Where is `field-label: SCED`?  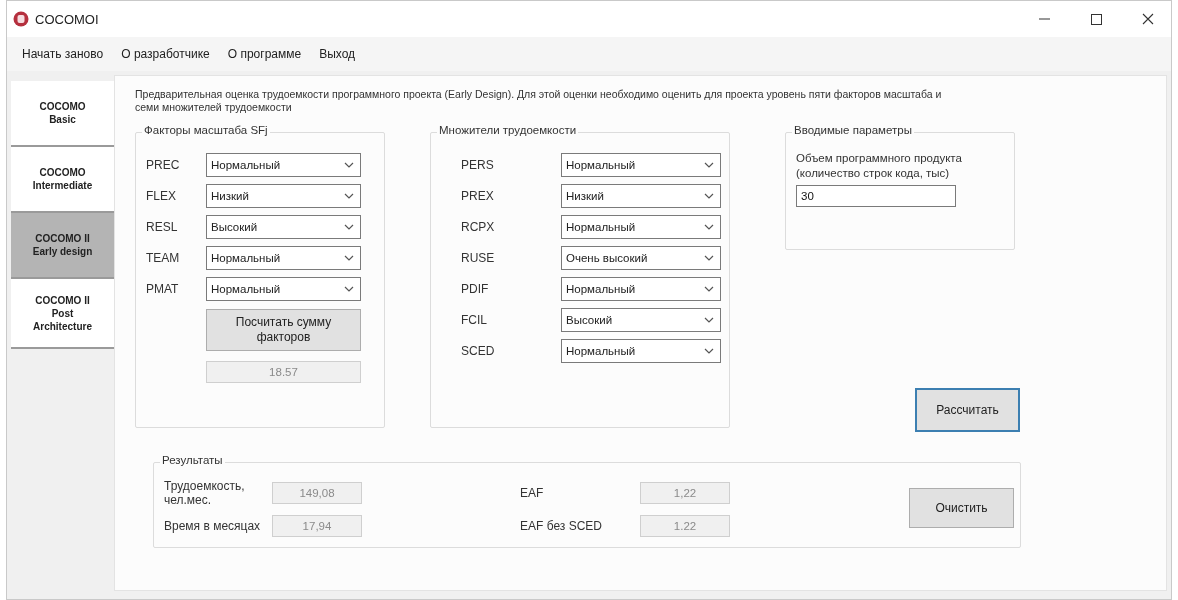
field-label: SCED is located at coordinates (478, 351).